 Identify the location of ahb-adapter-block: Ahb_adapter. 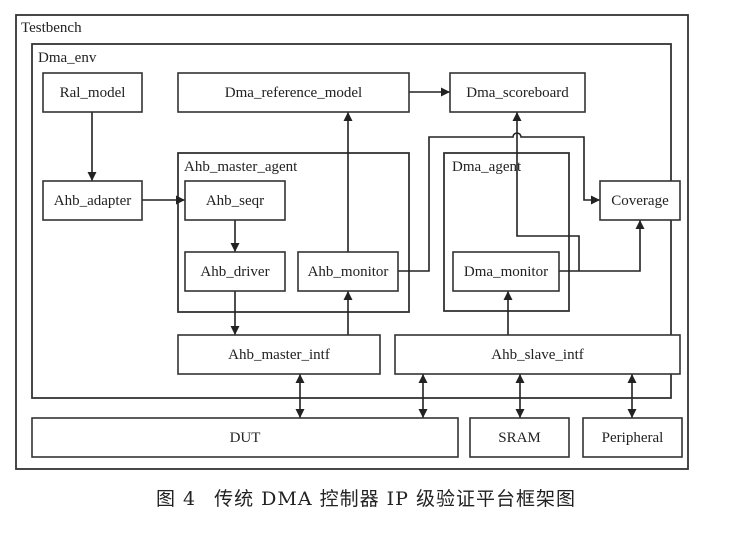
(92, 200).